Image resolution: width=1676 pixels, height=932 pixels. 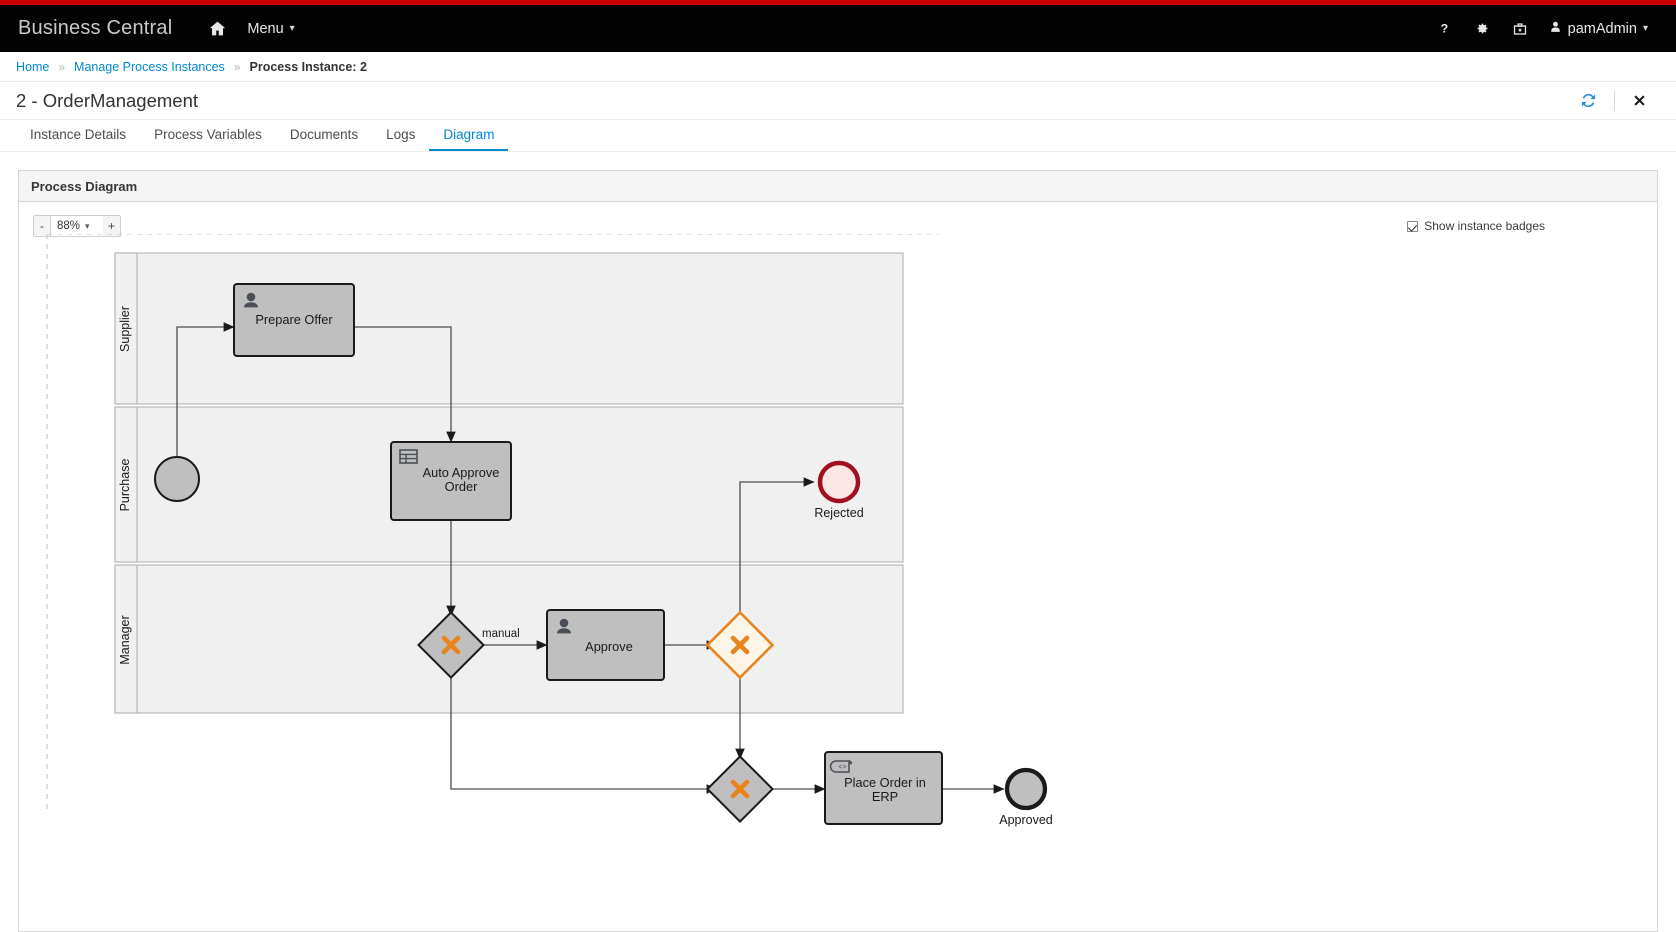 I want to click on node-label-approved: Approved, so click(x=1026, y=820).